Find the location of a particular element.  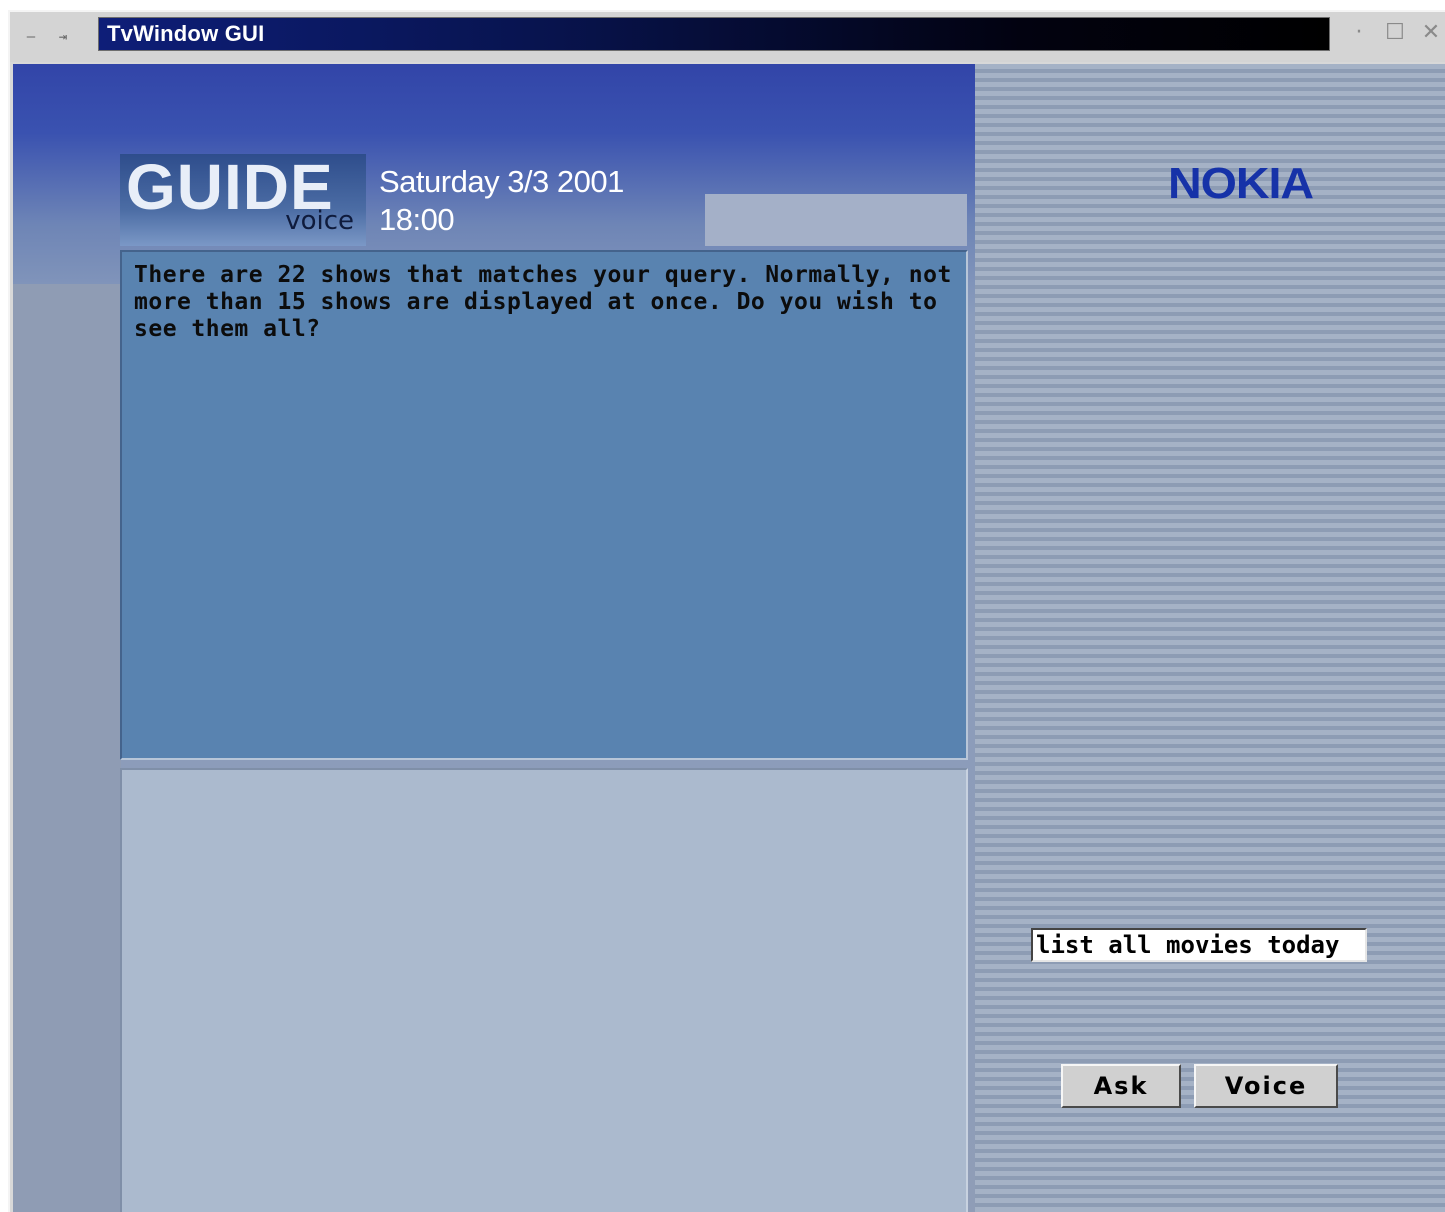

query-input is located at coordinates (1199, 945).